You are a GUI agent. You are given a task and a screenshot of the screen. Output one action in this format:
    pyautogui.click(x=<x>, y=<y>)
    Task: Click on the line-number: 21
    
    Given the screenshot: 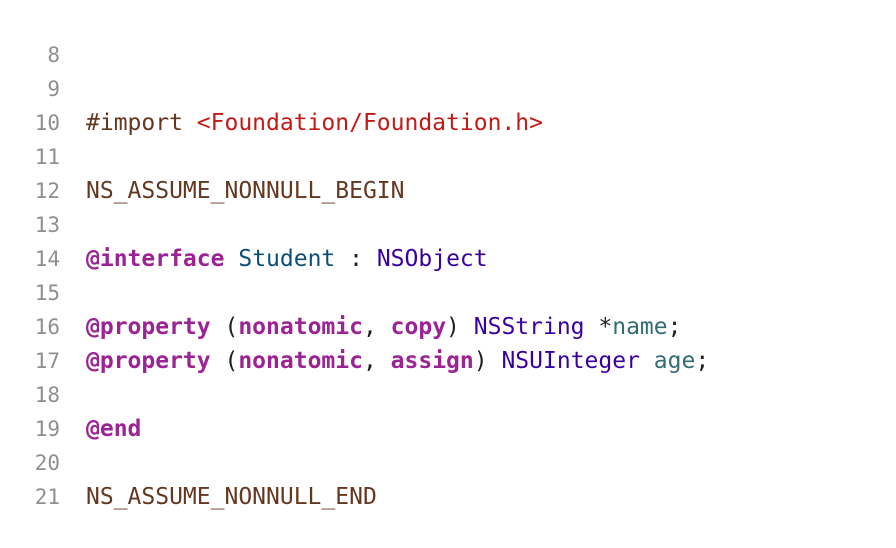 What is the action you would take?
    pyautogui.click(x=47, y=497)
    